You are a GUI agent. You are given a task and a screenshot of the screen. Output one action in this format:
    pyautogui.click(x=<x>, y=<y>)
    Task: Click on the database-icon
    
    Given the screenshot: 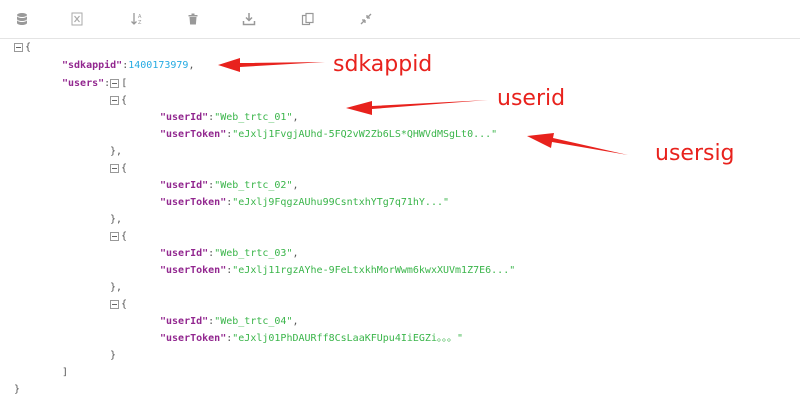 What is the action you would take?
    pyautogui.click(x=22, y=19)
    